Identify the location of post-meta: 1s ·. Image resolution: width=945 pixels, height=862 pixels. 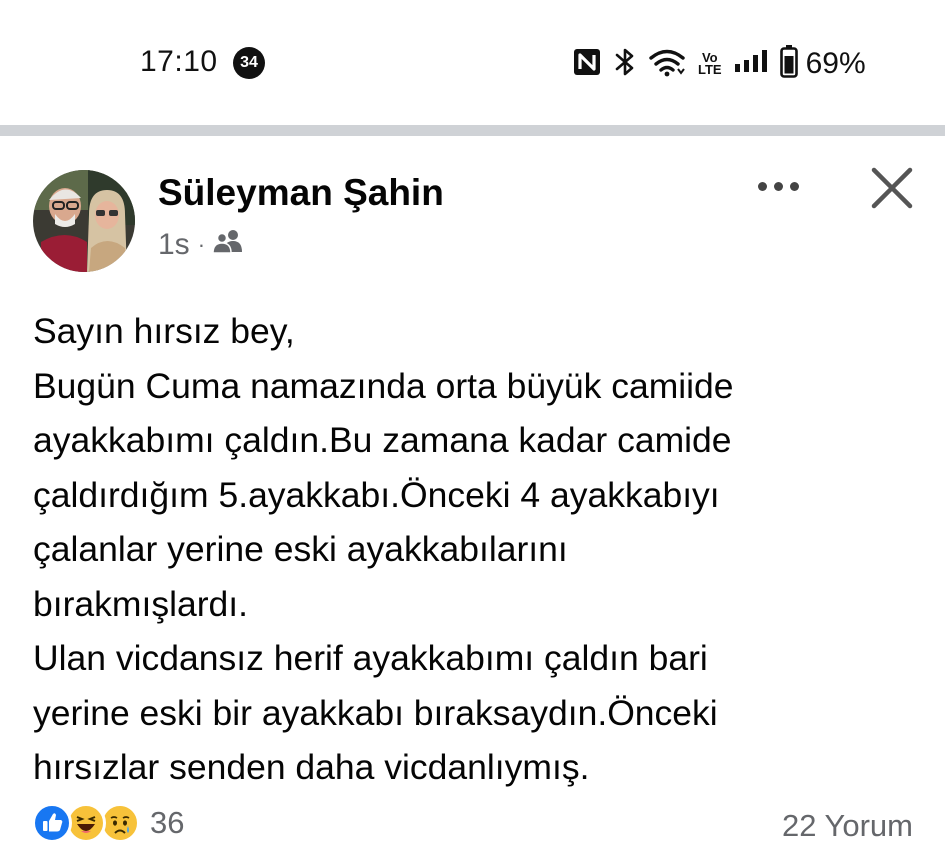
(200, 245).